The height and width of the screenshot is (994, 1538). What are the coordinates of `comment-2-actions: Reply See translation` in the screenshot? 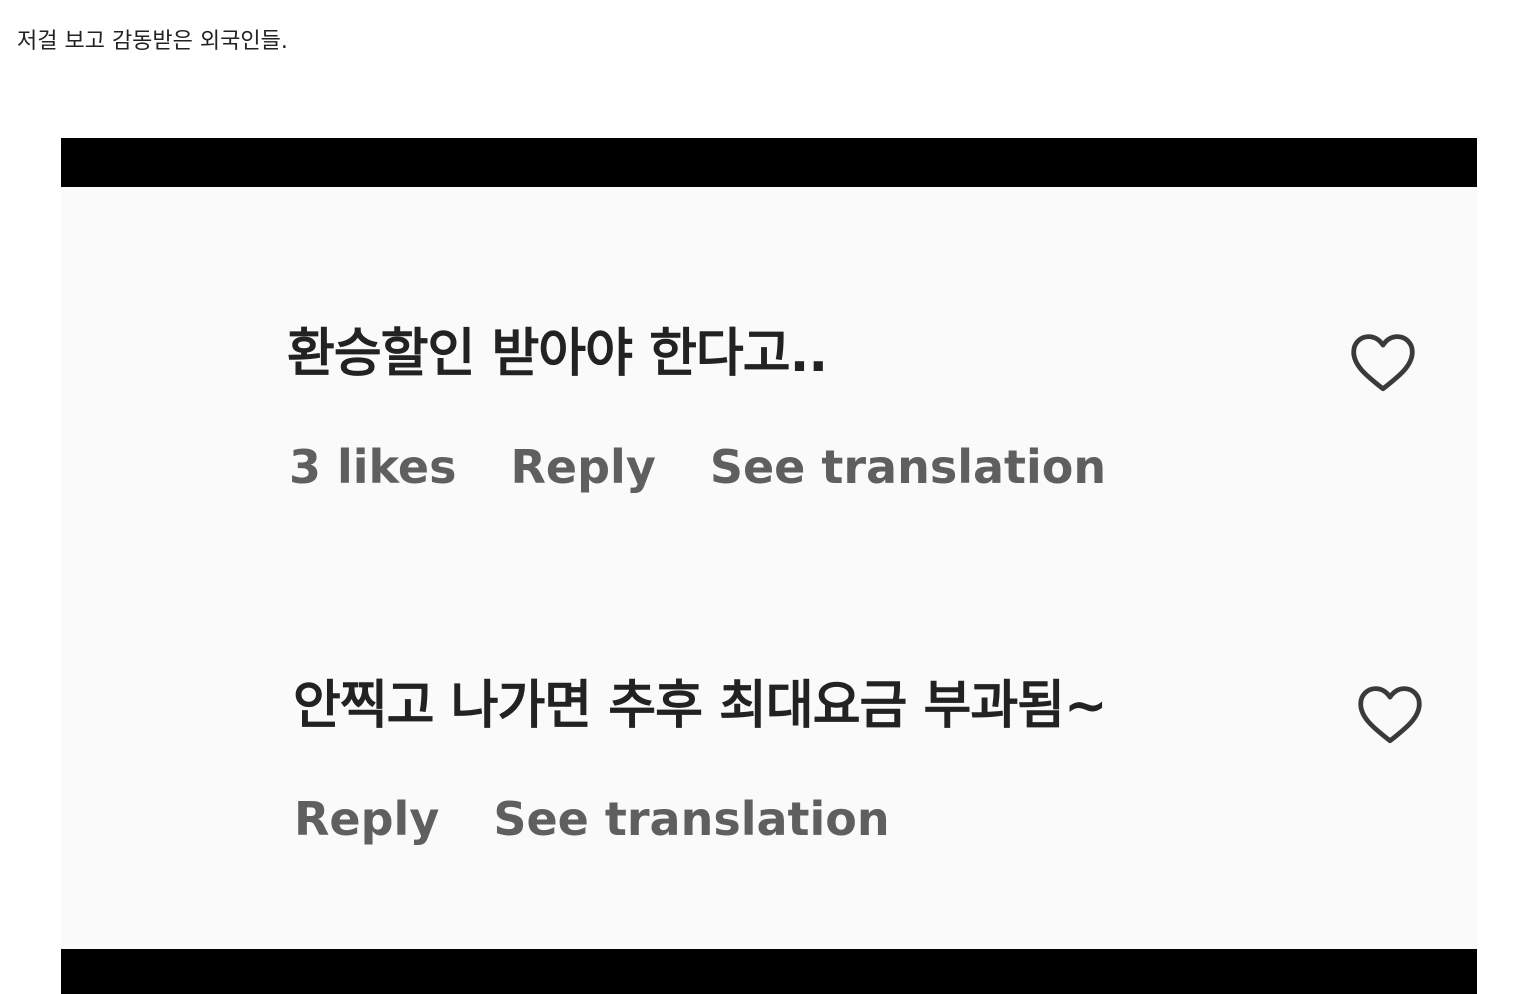 It's located at (592, 819).